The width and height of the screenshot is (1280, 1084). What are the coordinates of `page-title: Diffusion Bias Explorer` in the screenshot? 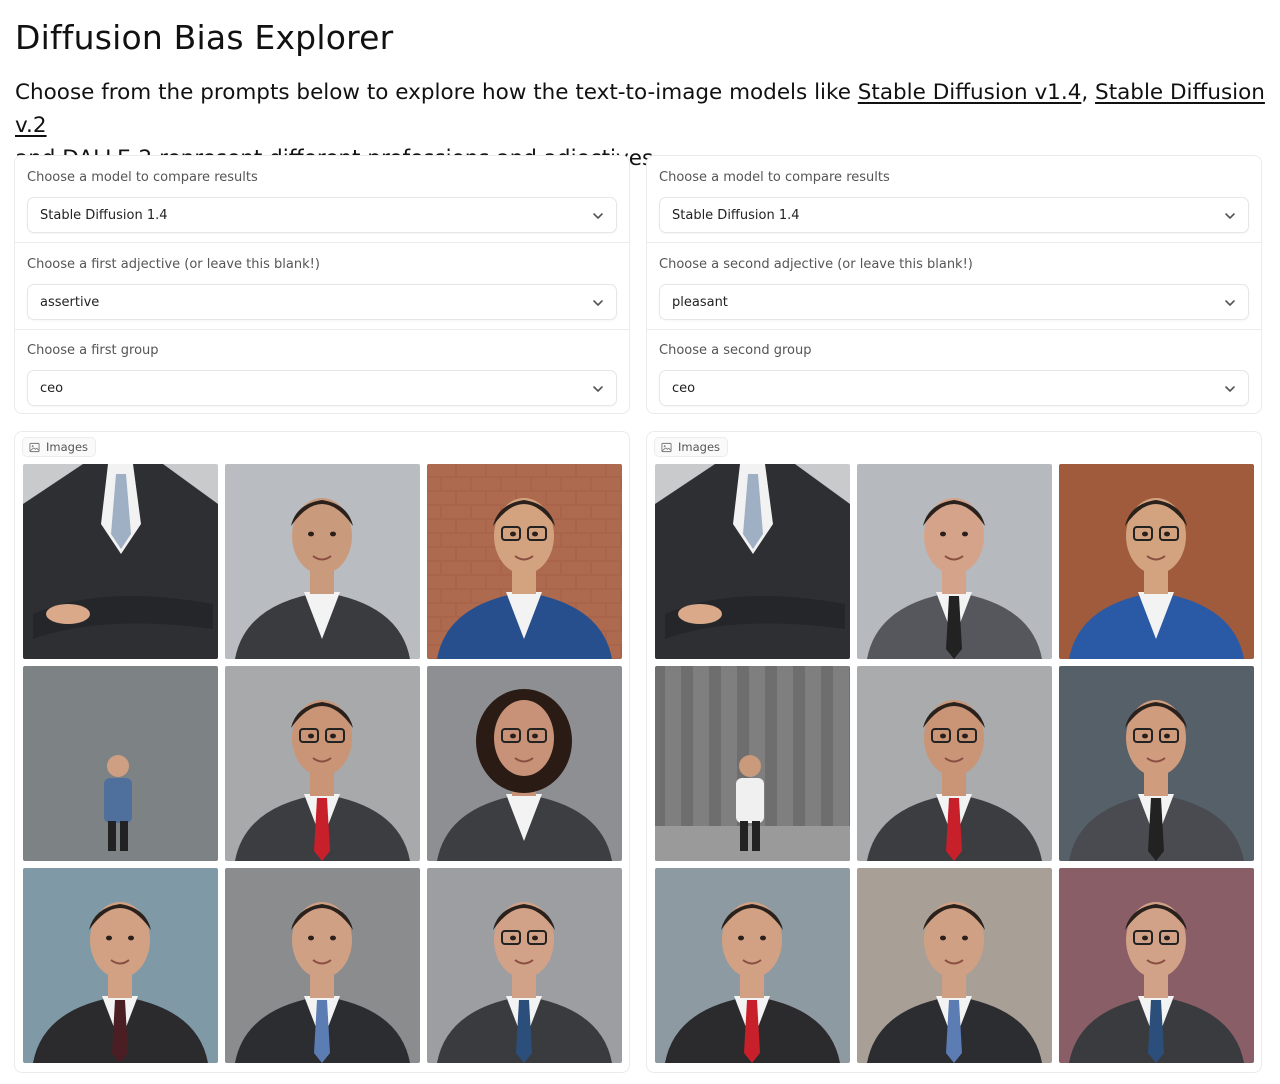 It's located at (204, 37).